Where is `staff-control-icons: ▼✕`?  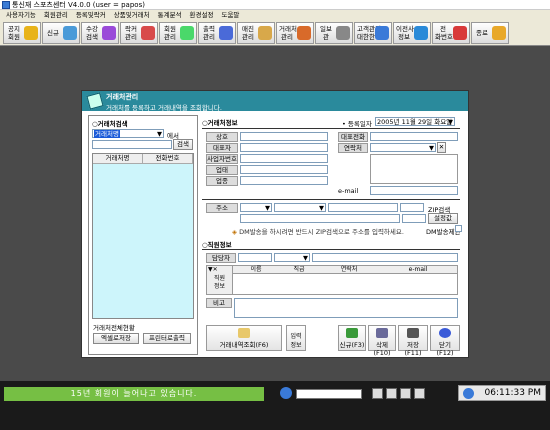
staff-control-icons: ▼✕ is located at coordinates (213, 269).